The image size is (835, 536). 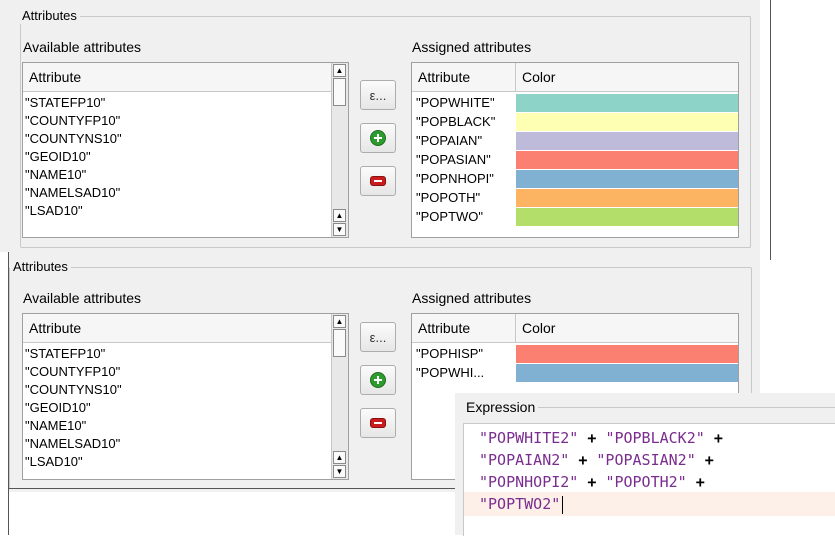 What do you see at coordinates (455, 178) in the screenshot?
I see `assigned-attribute: "POPNHOPI"` at bounding box center [455, 178].